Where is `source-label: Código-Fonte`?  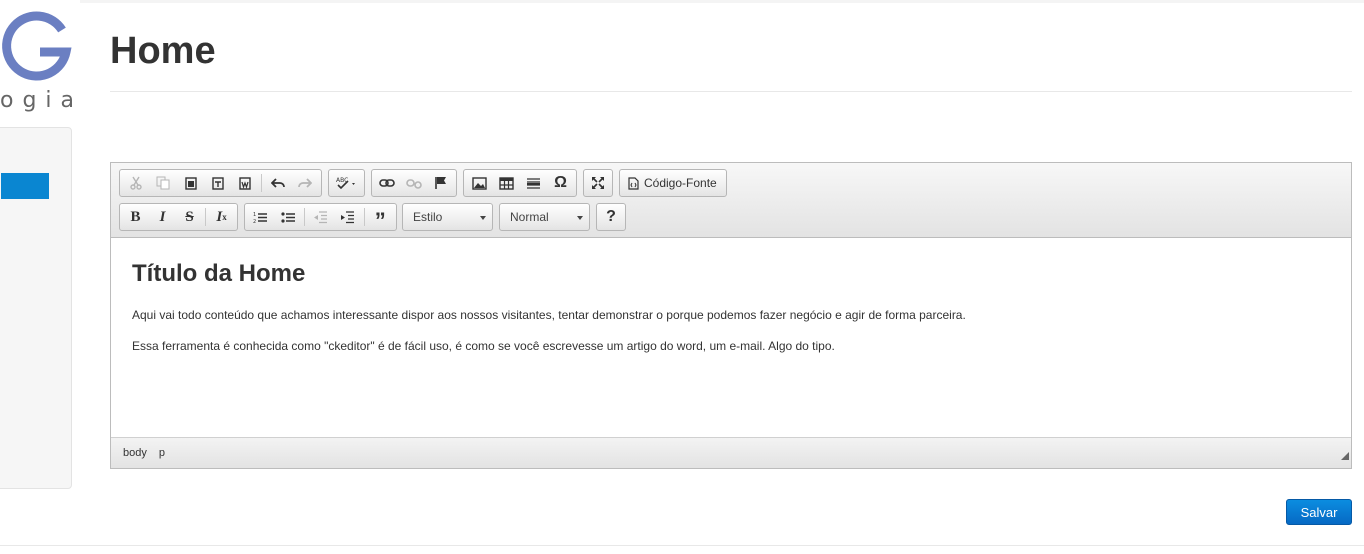
source-label: Código-Fonte is located at coordinates (680, 183).